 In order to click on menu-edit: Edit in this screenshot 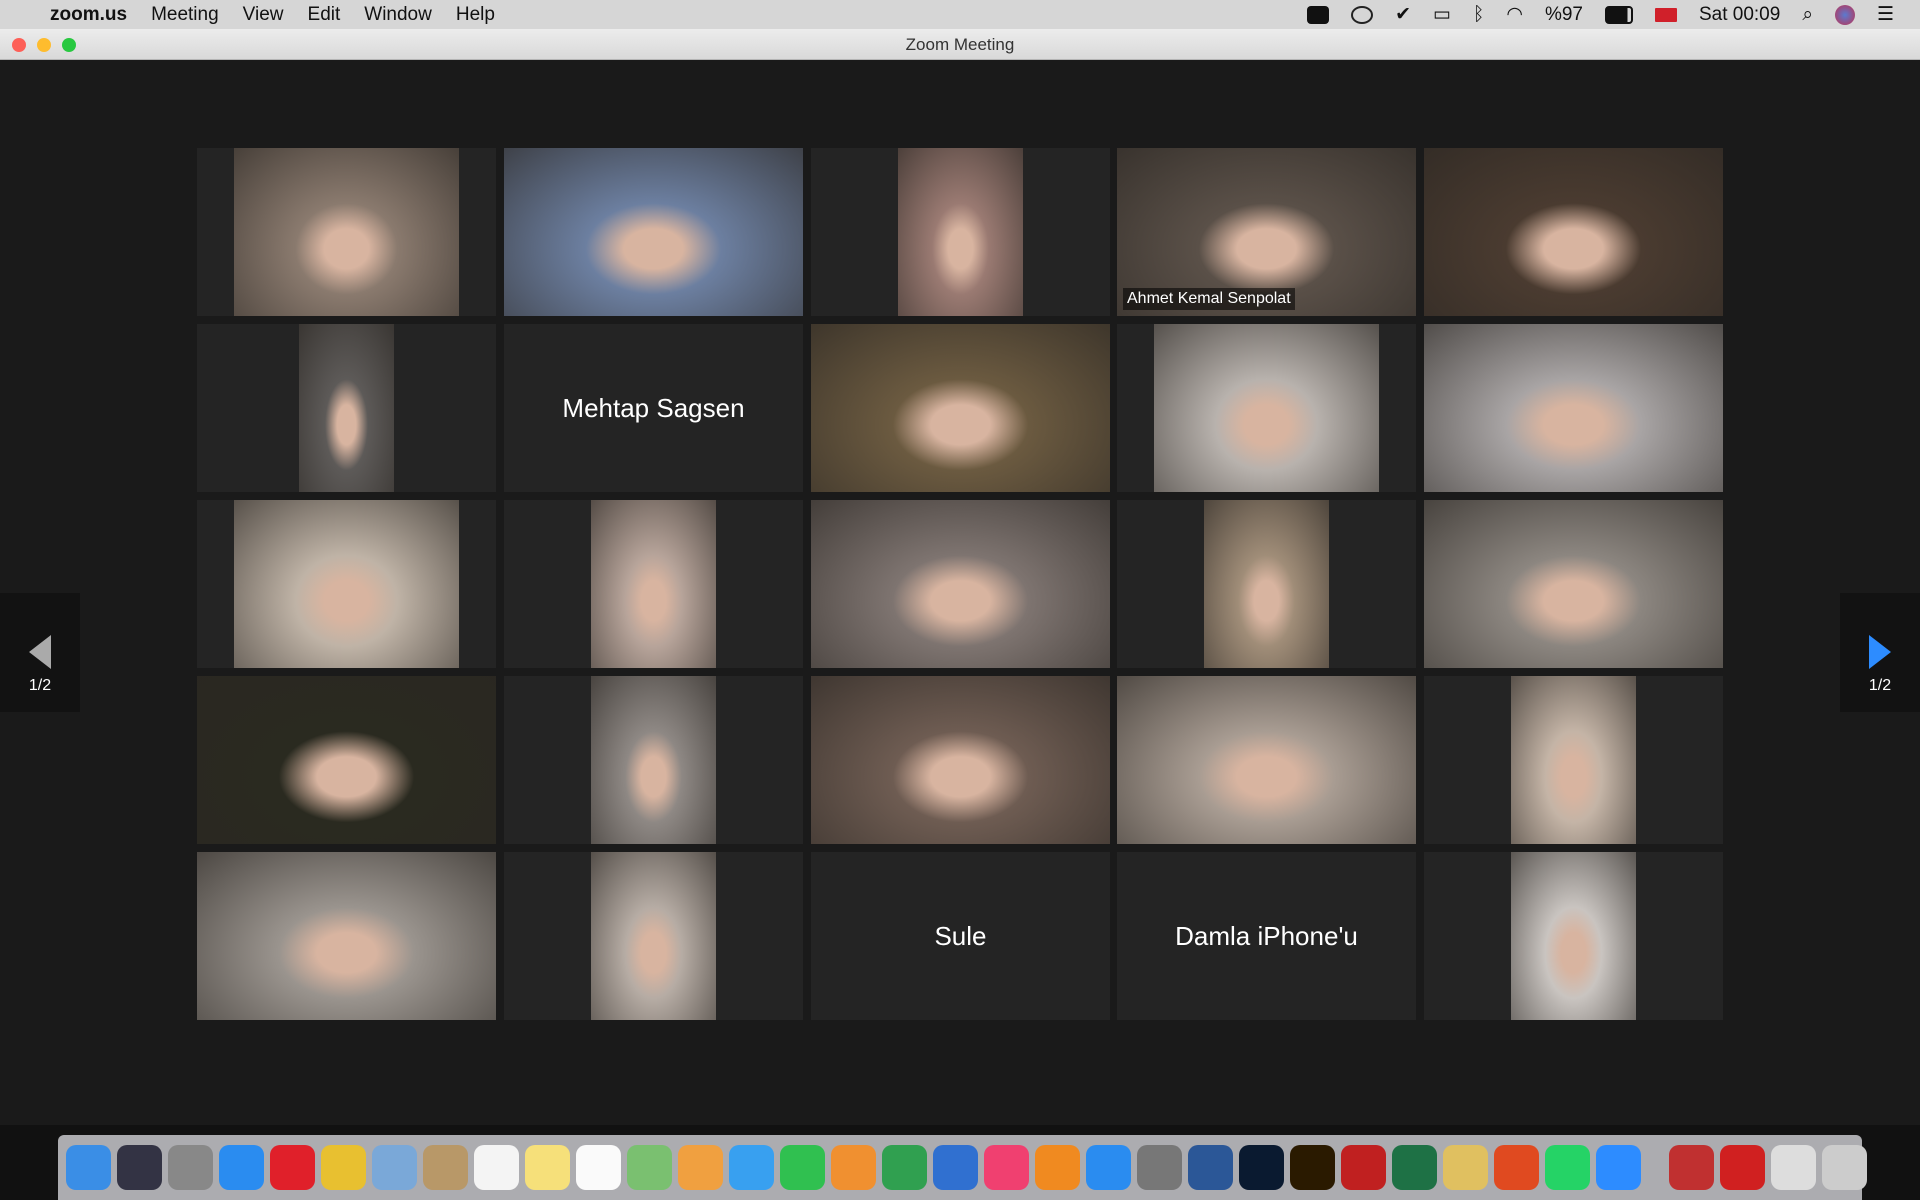, I will do `click(324, 15)`.